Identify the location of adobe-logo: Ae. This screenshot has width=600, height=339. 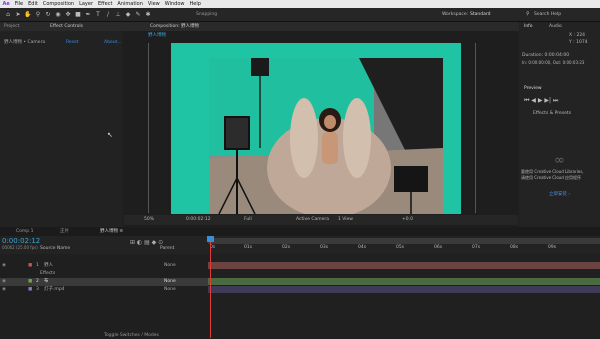
(6, 3).